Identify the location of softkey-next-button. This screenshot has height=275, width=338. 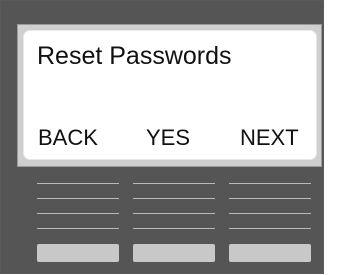
(270, 253).